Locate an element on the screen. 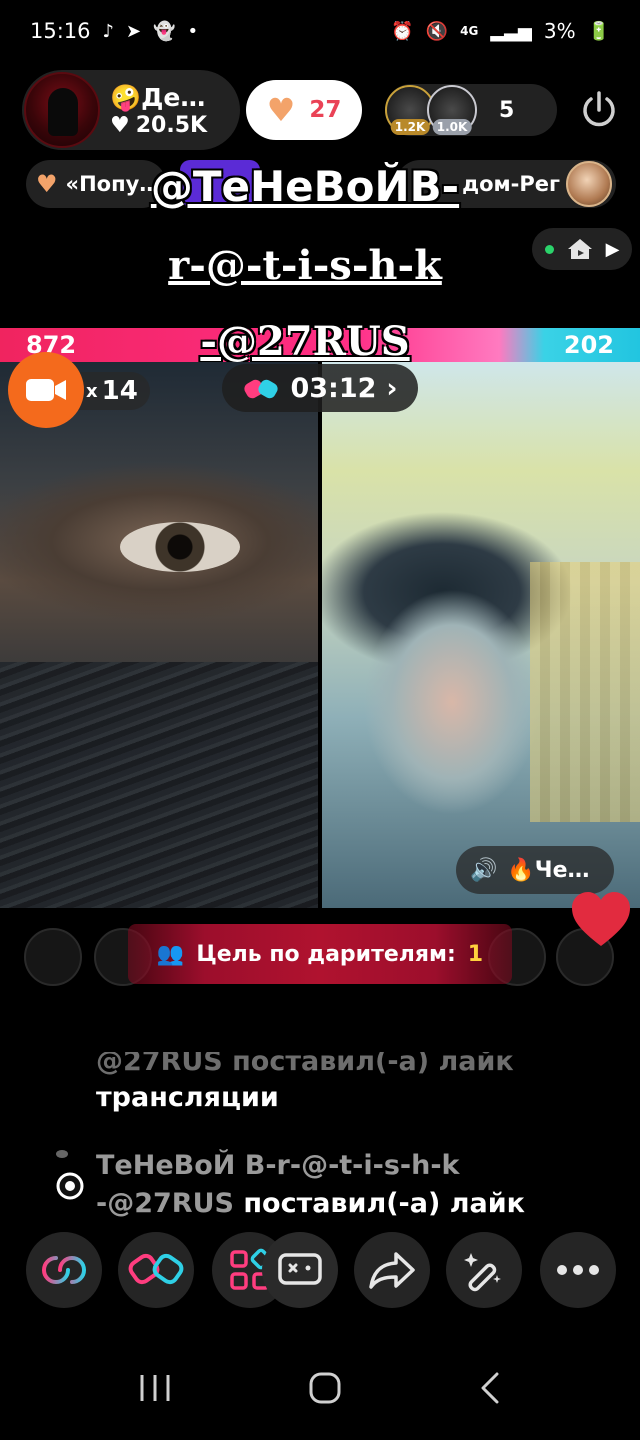 This screenshot has width=640, height=1440. home-play-icon is located at coordinates (579, 249).